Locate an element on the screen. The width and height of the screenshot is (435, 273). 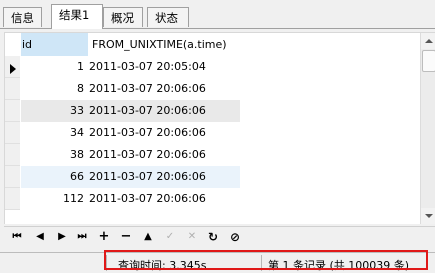
table-row: 38 2011-03-07 20:06:06 is located at coordinates (130, 155).